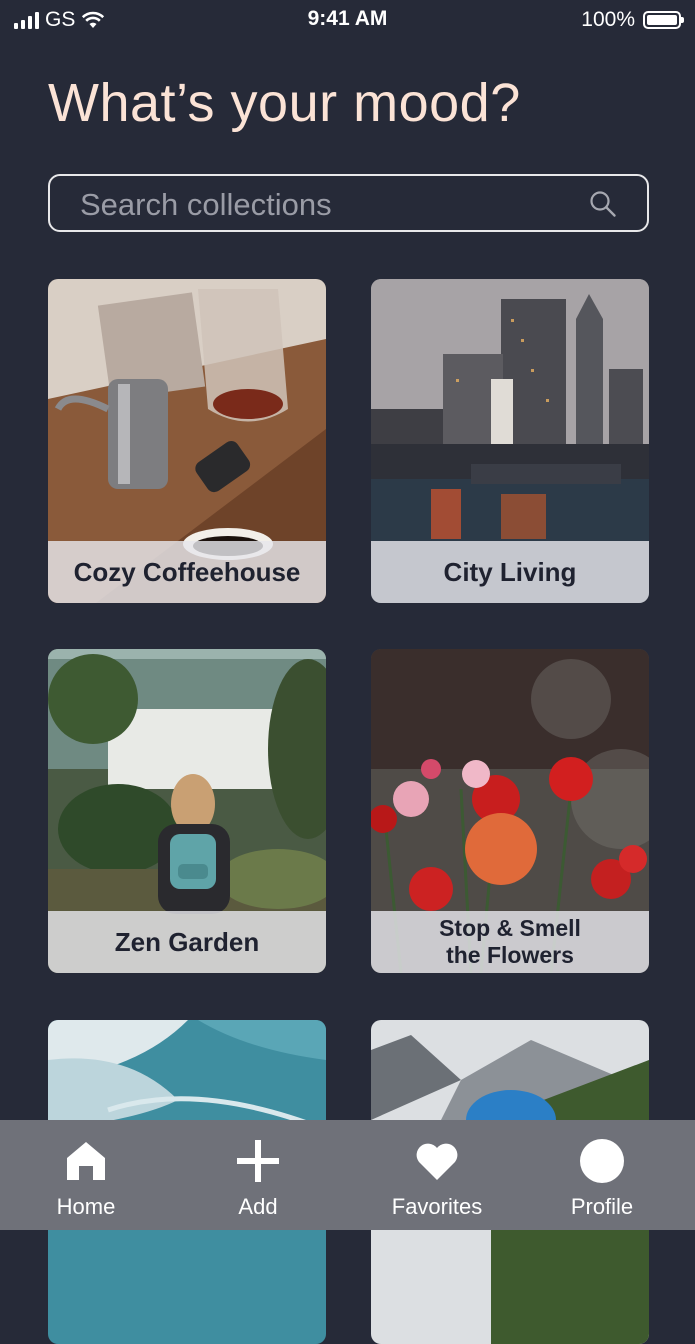  I want to click on collection-label: Cozy Coffeehouse, so click(187, 572).